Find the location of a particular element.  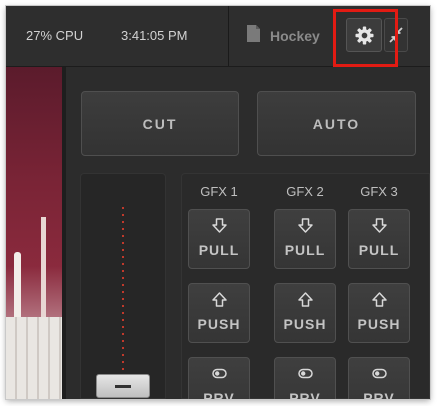

gfx2-prv-button: PRV is located at coordinates (305, 378).